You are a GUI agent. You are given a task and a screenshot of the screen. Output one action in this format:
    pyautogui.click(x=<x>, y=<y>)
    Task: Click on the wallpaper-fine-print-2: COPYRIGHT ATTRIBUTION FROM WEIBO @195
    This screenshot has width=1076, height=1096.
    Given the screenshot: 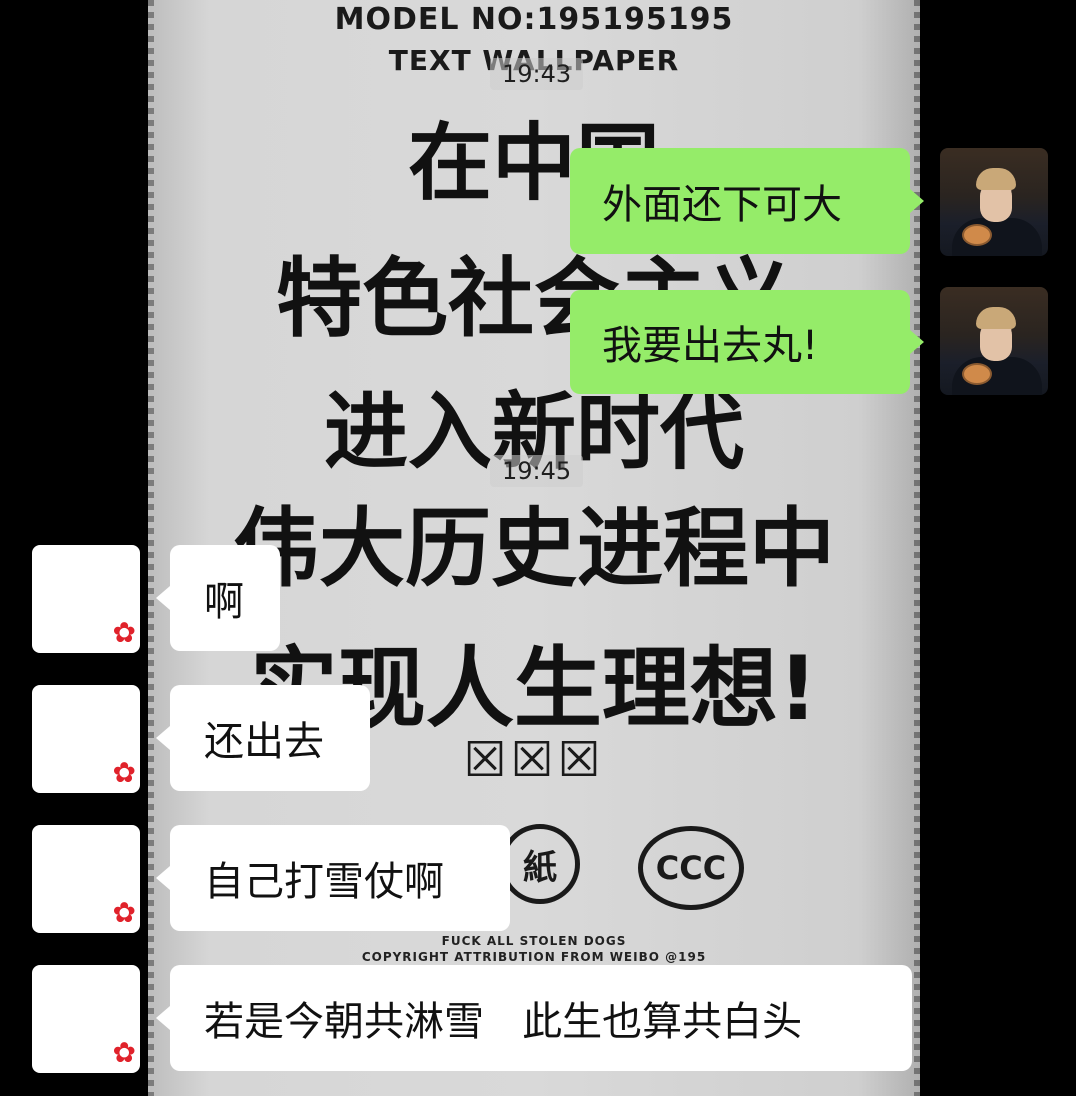 What is the action you would take?
    pyautogui.click(x=534, y=957)
    